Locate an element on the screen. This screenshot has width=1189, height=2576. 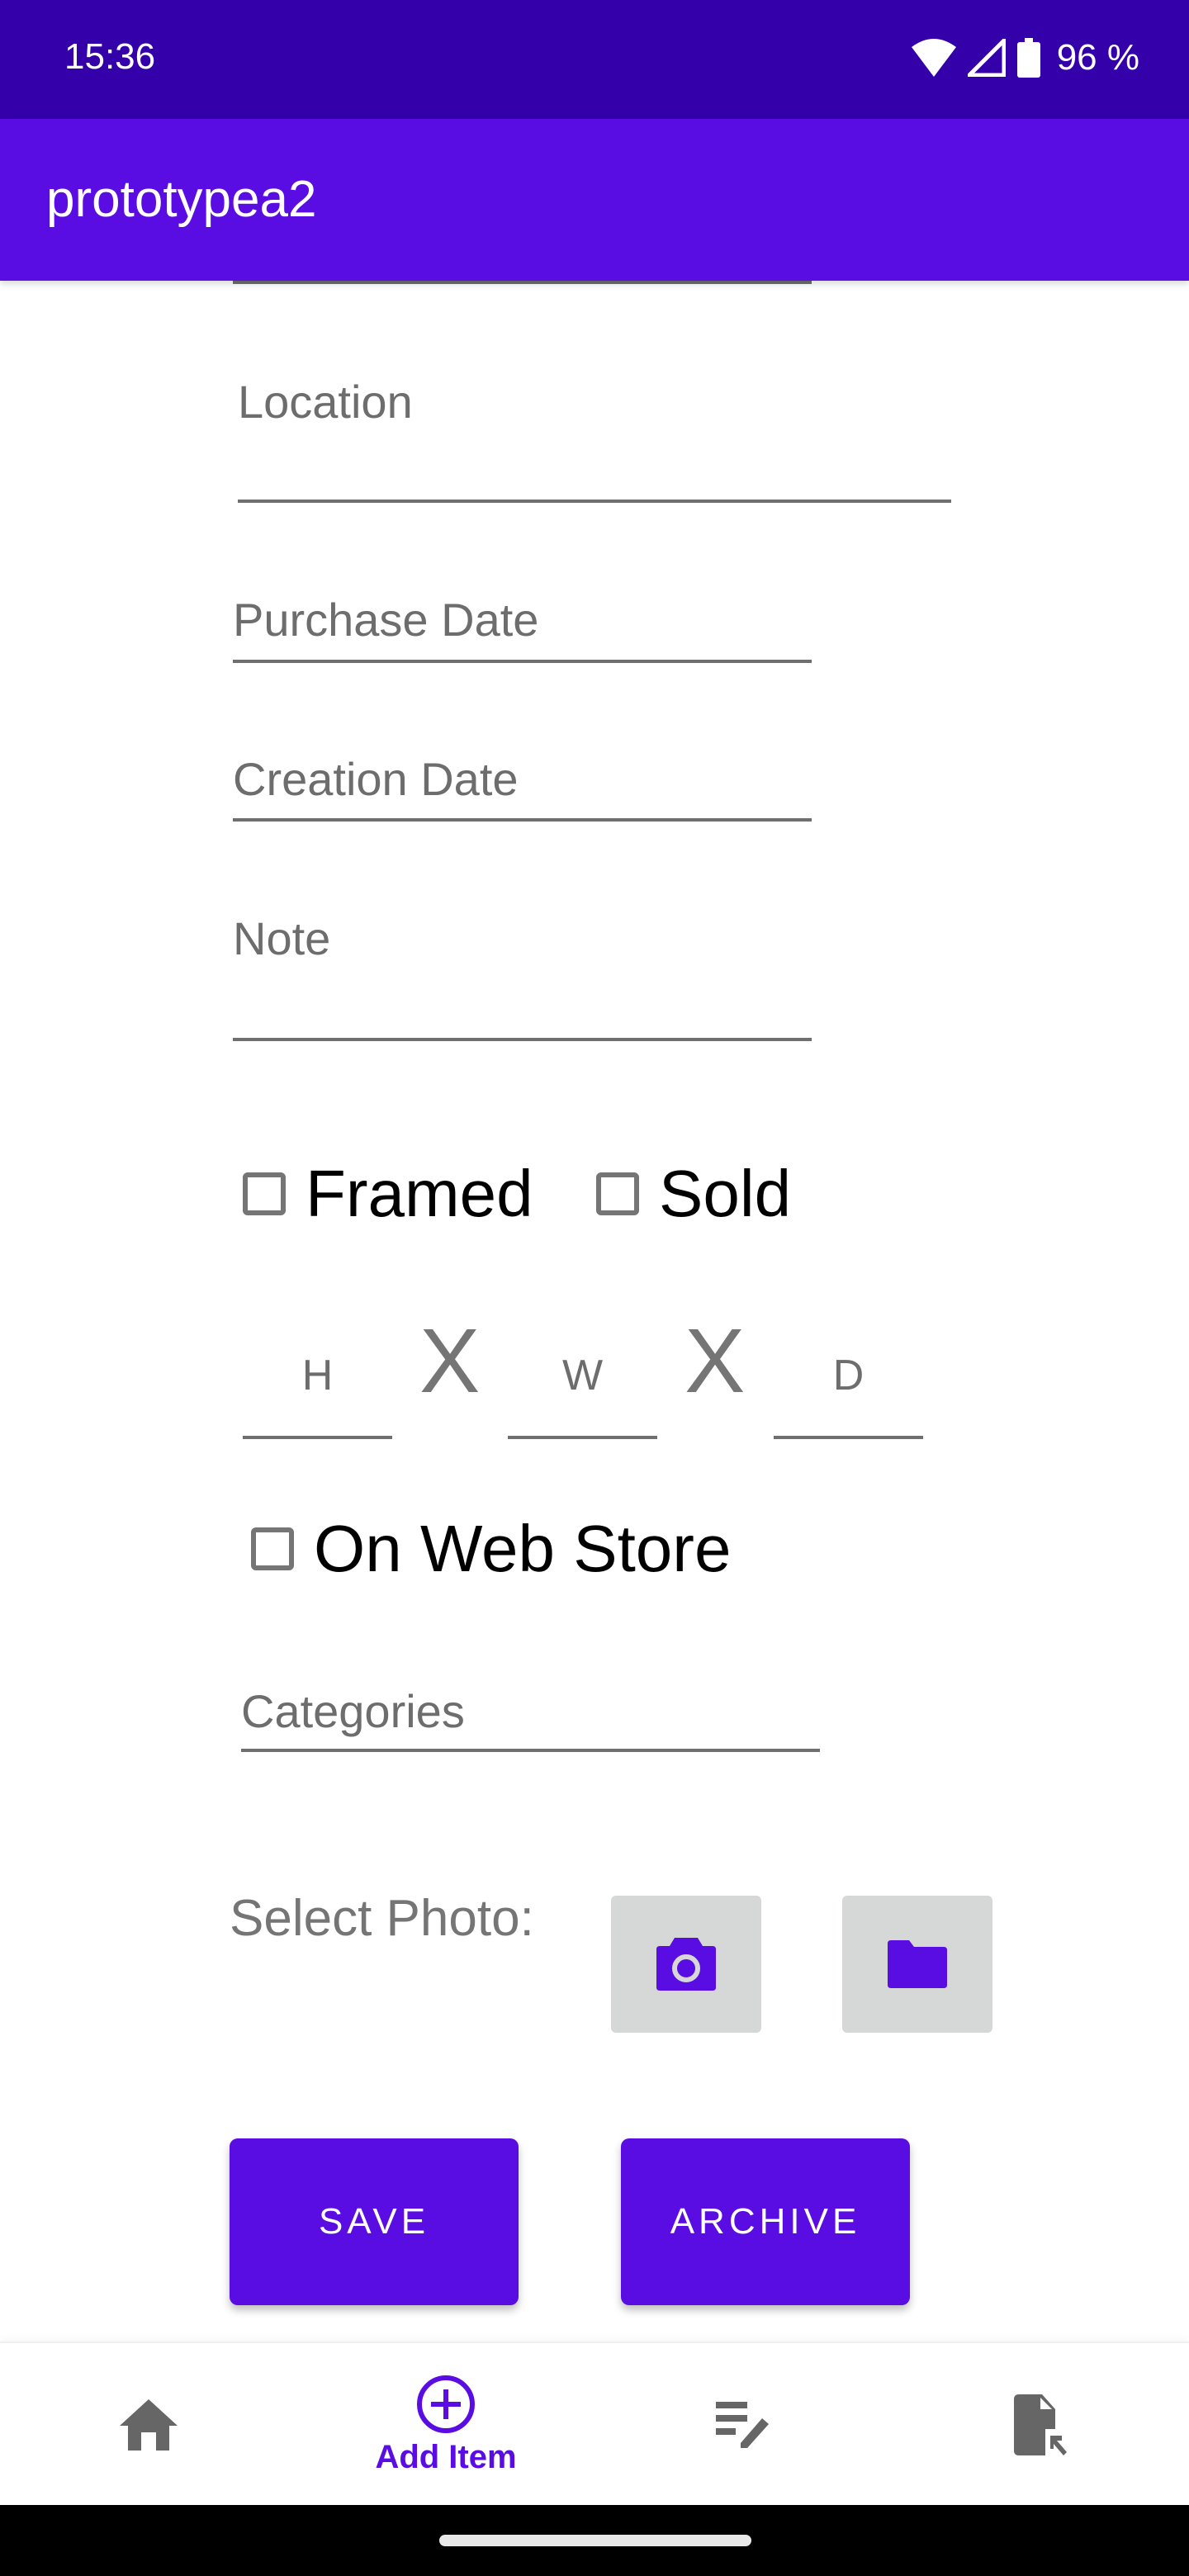
battery-icon is located at coordinates (1028, 58).